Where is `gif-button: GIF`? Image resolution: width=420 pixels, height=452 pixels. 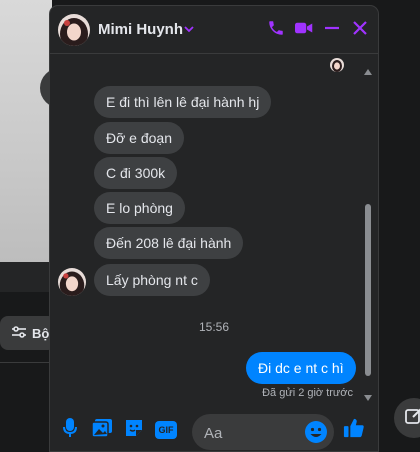 gif-button: GIF is located at coordinates (166, 430).